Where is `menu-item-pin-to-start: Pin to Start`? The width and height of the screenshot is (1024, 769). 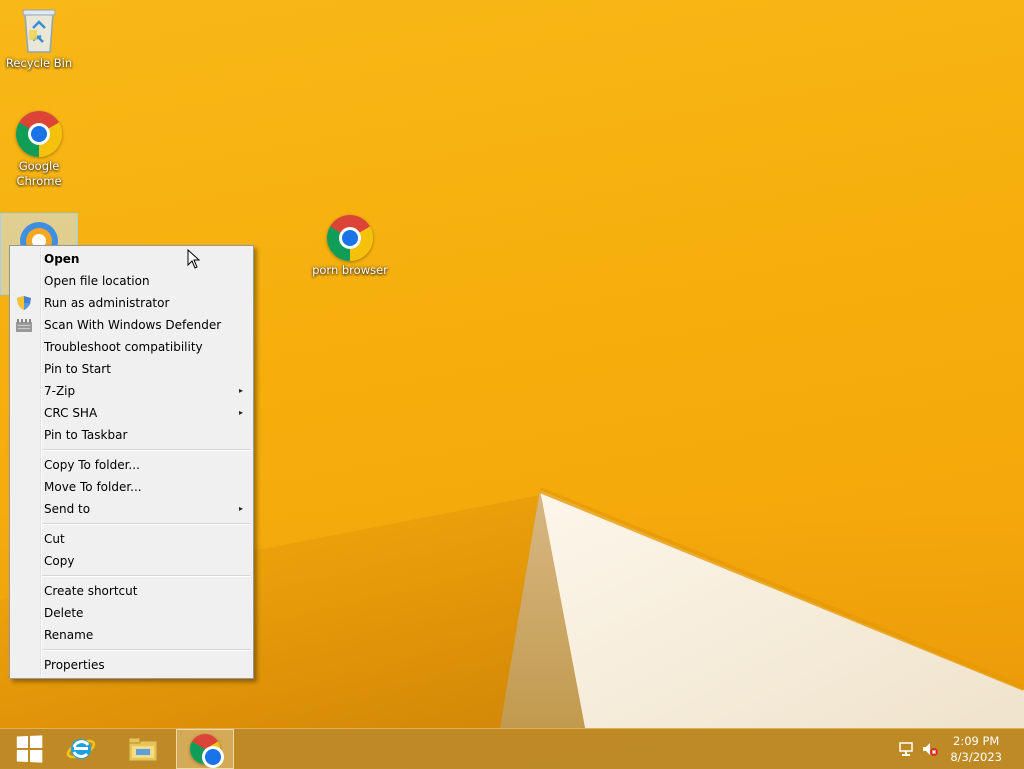
menu-item-pin-to-start: Pin to Start is located at coordinates (131, 369).